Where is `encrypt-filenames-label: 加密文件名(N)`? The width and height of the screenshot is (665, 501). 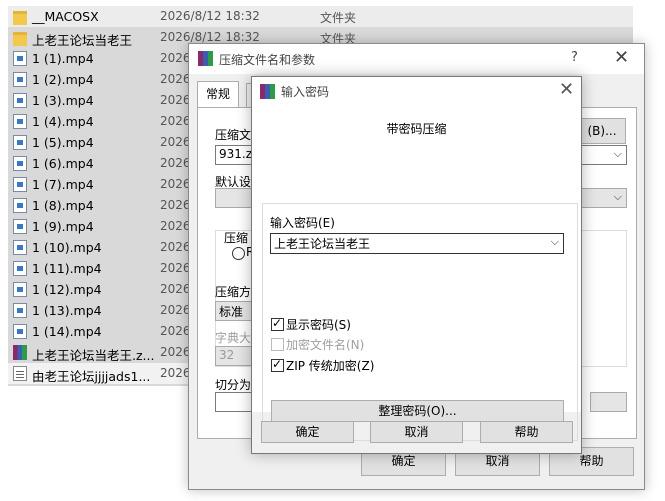 encrypt-filenames-label: 加密文件名(N) is located at coordinates (325, 345).